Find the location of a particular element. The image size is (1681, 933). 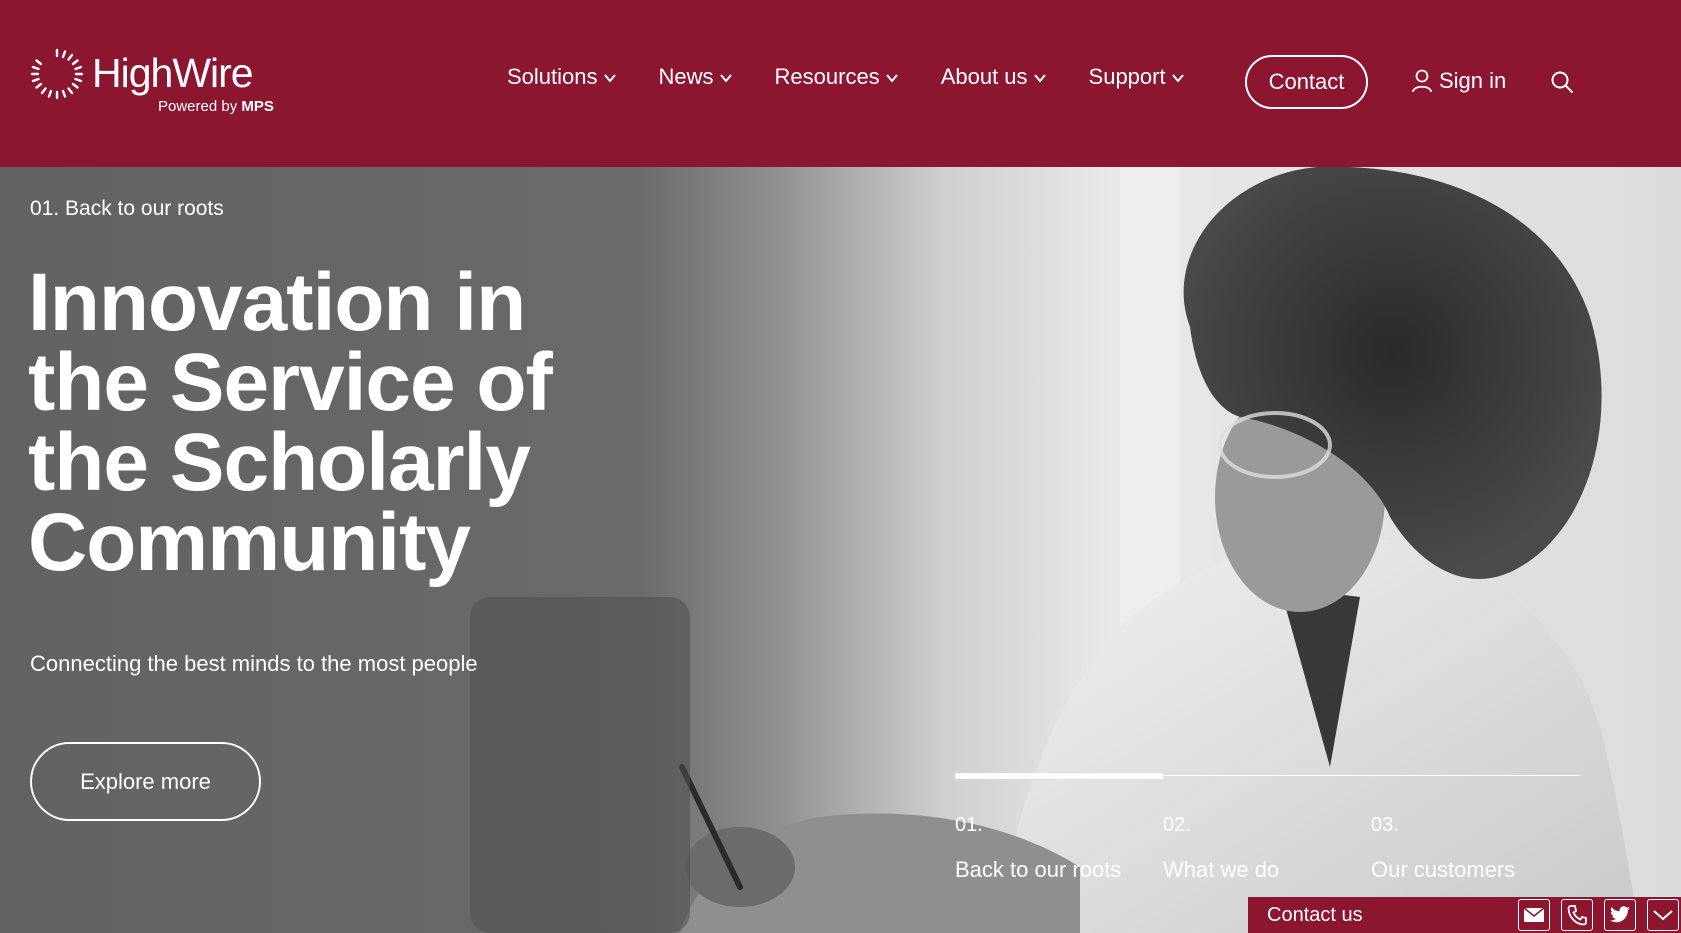

sign-in-label: Sign in is located at coordinates (1473, 80).